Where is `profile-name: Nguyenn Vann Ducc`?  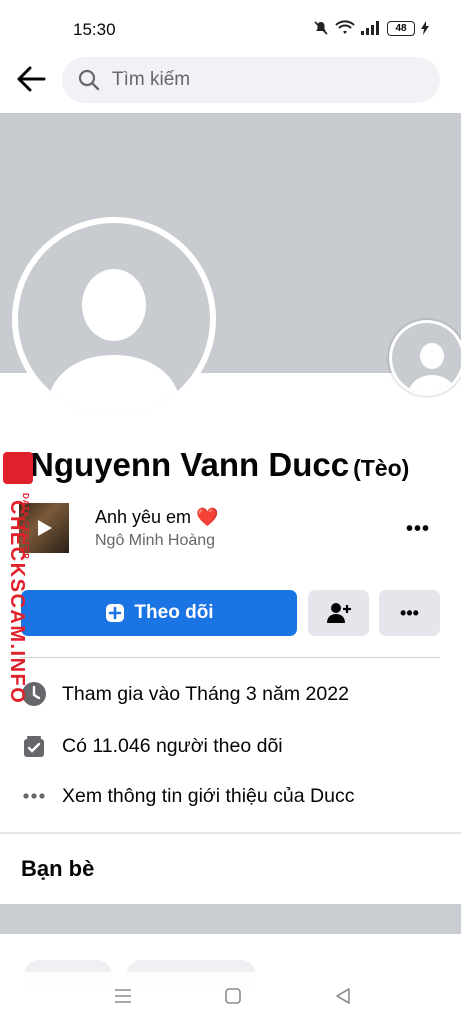 profile-name: Nguyenn Vann Ducc is located at coordinates (190, 464).